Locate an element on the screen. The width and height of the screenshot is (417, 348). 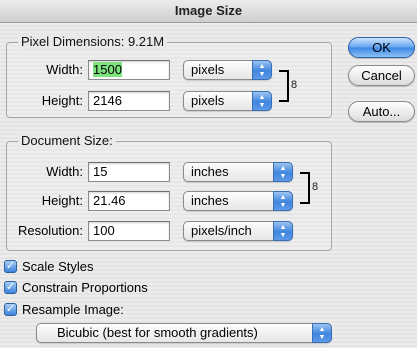
pixel-link-bracket is located at coordinates (284, 86).